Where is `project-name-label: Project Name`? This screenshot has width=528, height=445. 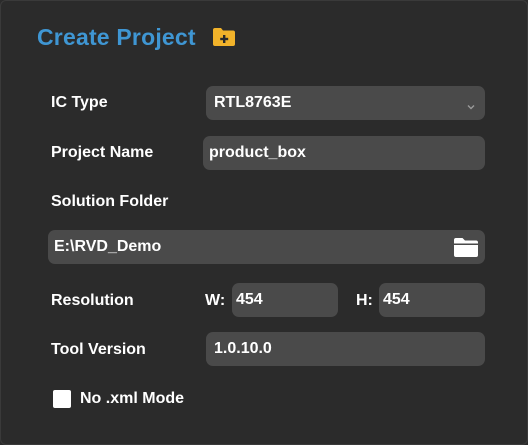 project-name-label: Project Name is located at coordinates (102, 152).